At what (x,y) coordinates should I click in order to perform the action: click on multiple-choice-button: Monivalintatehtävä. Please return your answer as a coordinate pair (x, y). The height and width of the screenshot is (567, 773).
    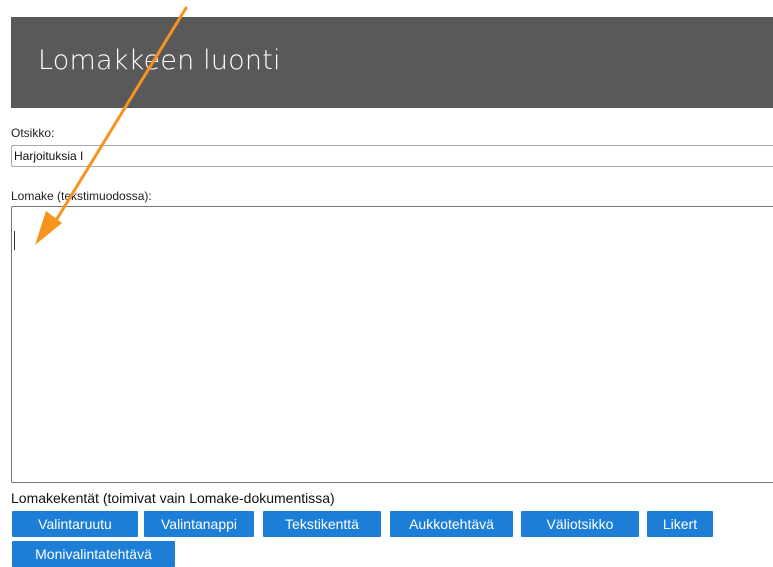
    Looking at the image, I should click on (93, 554).